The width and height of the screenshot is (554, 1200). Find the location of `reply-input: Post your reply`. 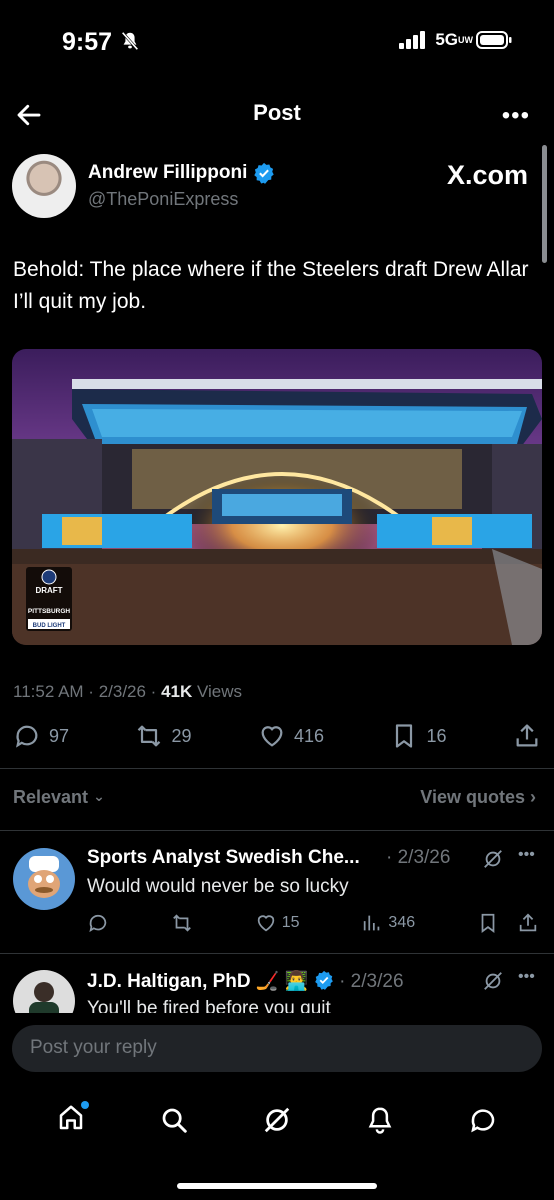

reply-input: Post your reply is located at coordinates (277, 1048).